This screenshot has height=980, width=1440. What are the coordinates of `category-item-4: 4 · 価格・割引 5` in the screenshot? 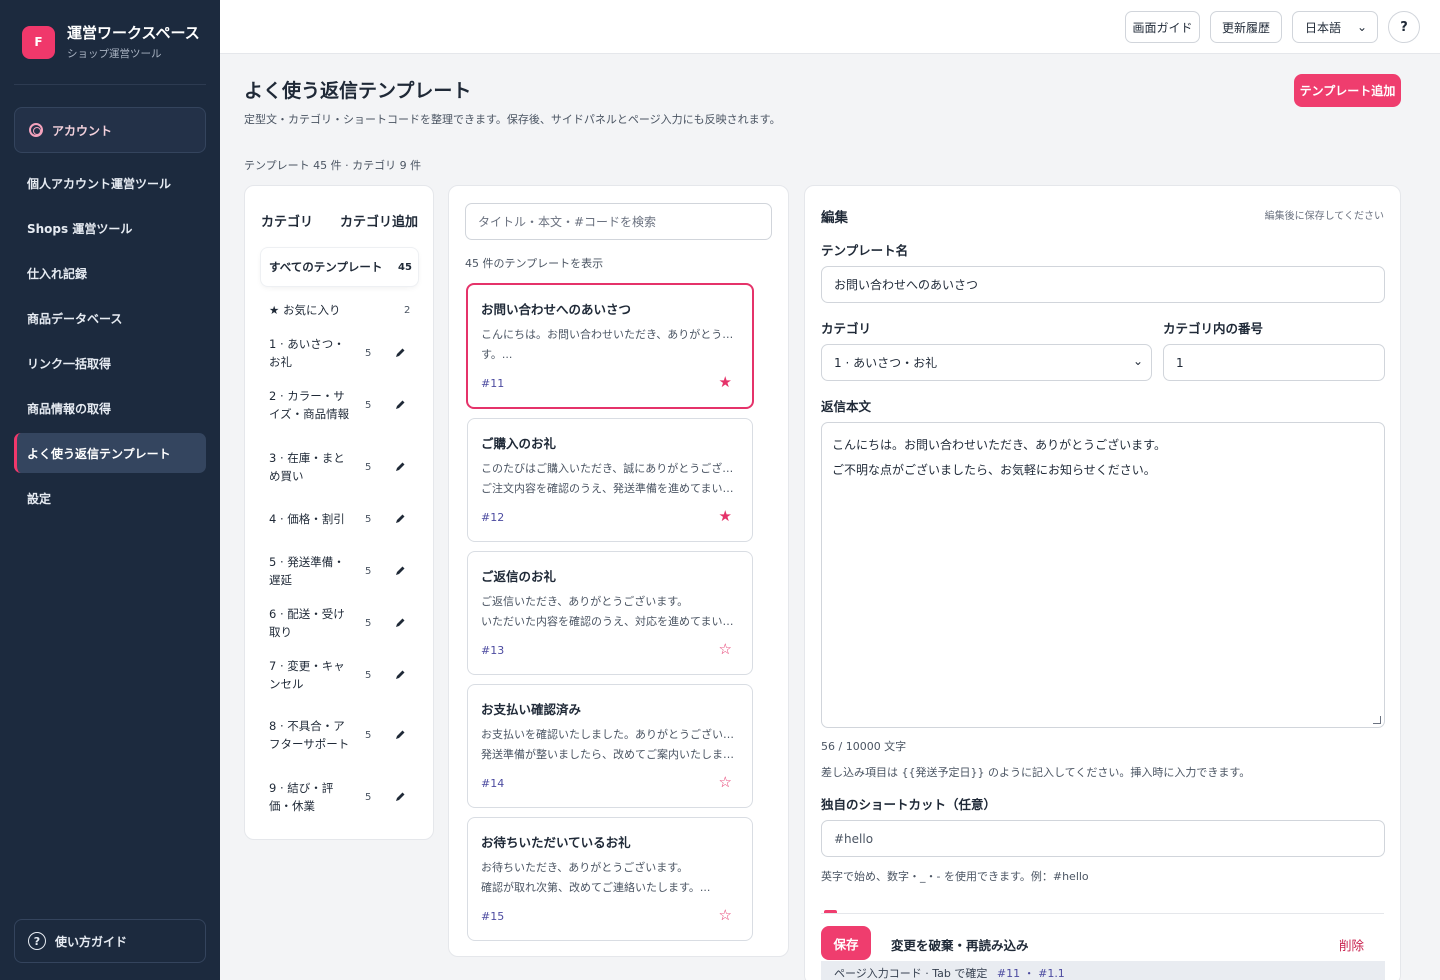 It's located at (339, 519).